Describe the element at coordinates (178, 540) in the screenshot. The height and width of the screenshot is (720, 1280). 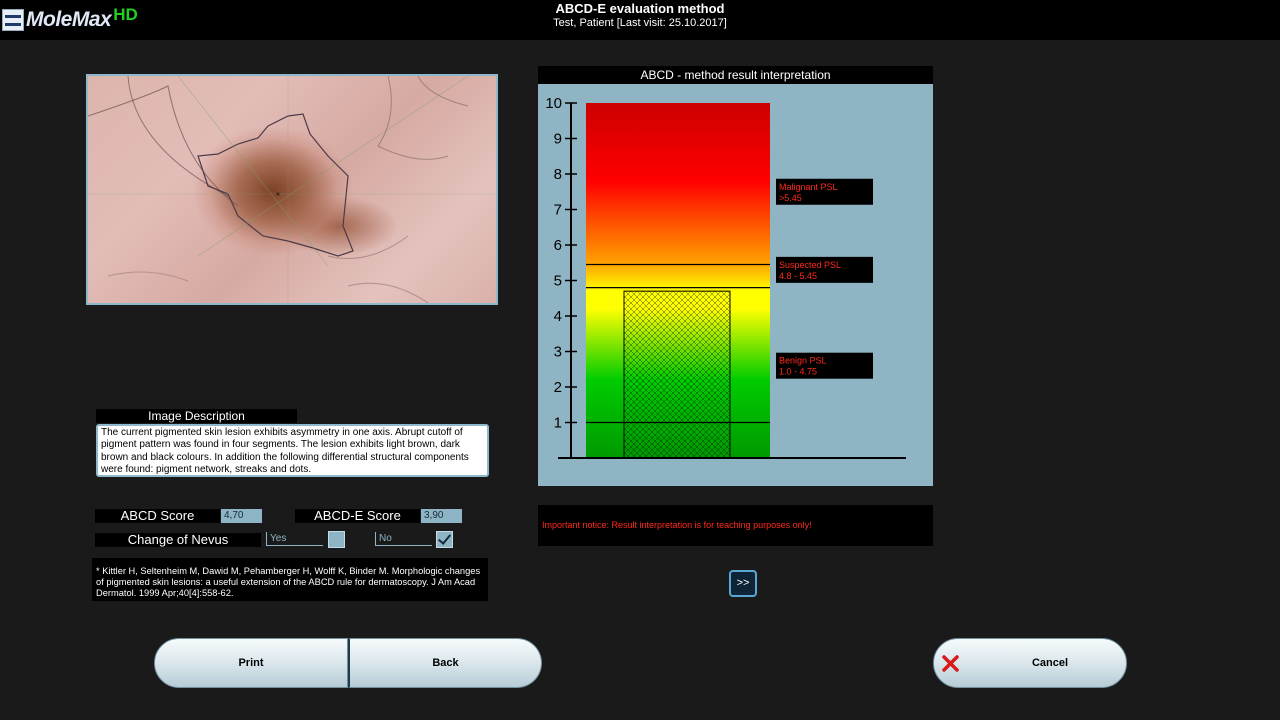
I see `change-of-nevus-label: Change of Nevus` at that location.